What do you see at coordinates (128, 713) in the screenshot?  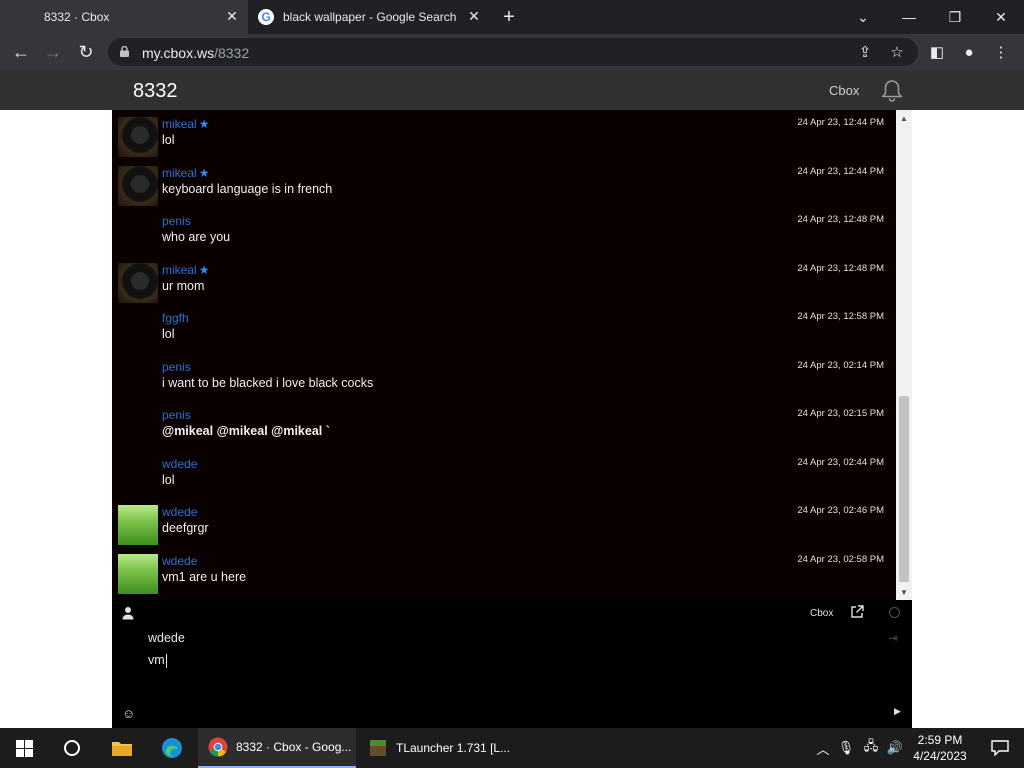 I see `emoji-icon: ☺` at bounding box center [128, 713].